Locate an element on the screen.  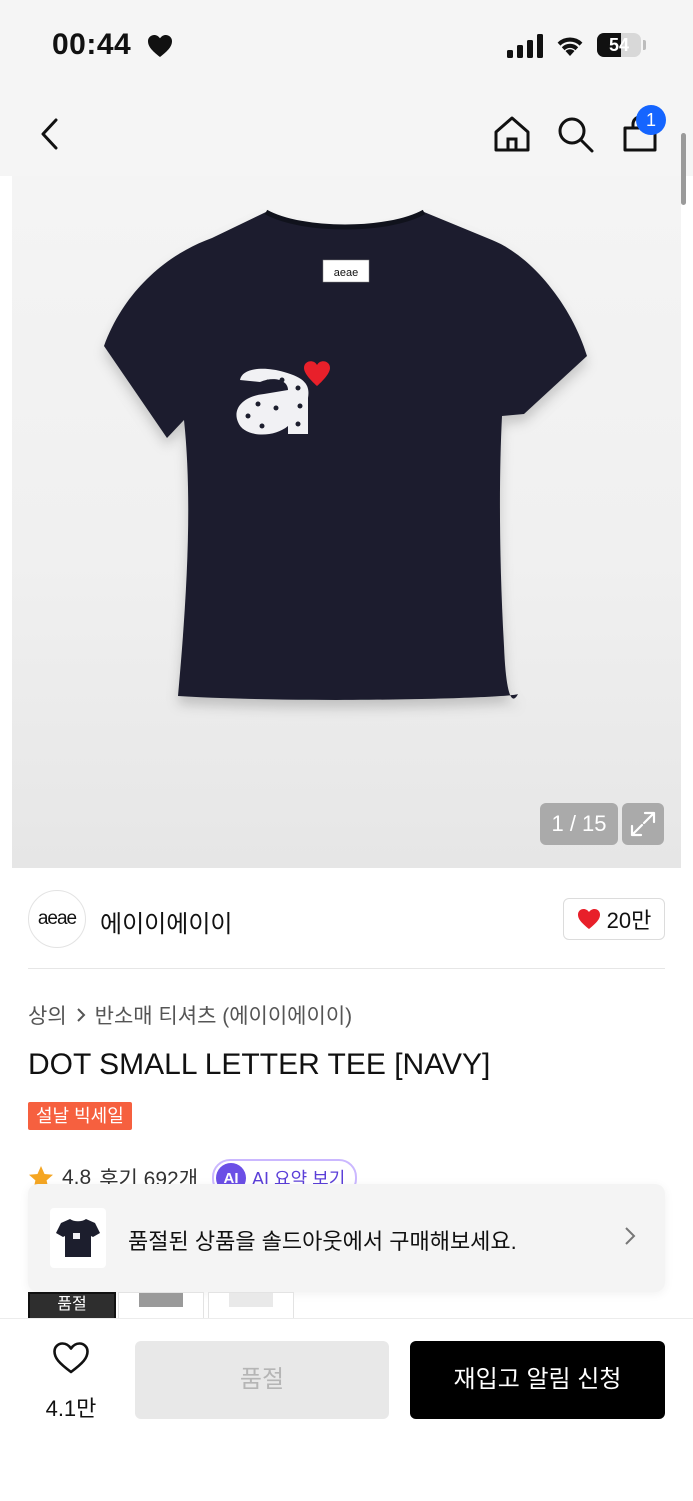
color-option-white is located at coordinates (251, 1306).